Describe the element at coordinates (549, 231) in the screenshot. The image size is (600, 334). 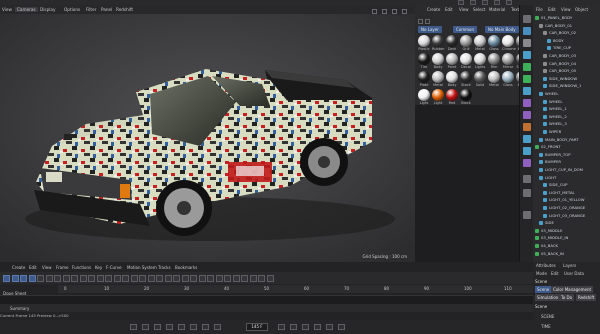
I see `tree-item: 03_MIDDLE` at that location.